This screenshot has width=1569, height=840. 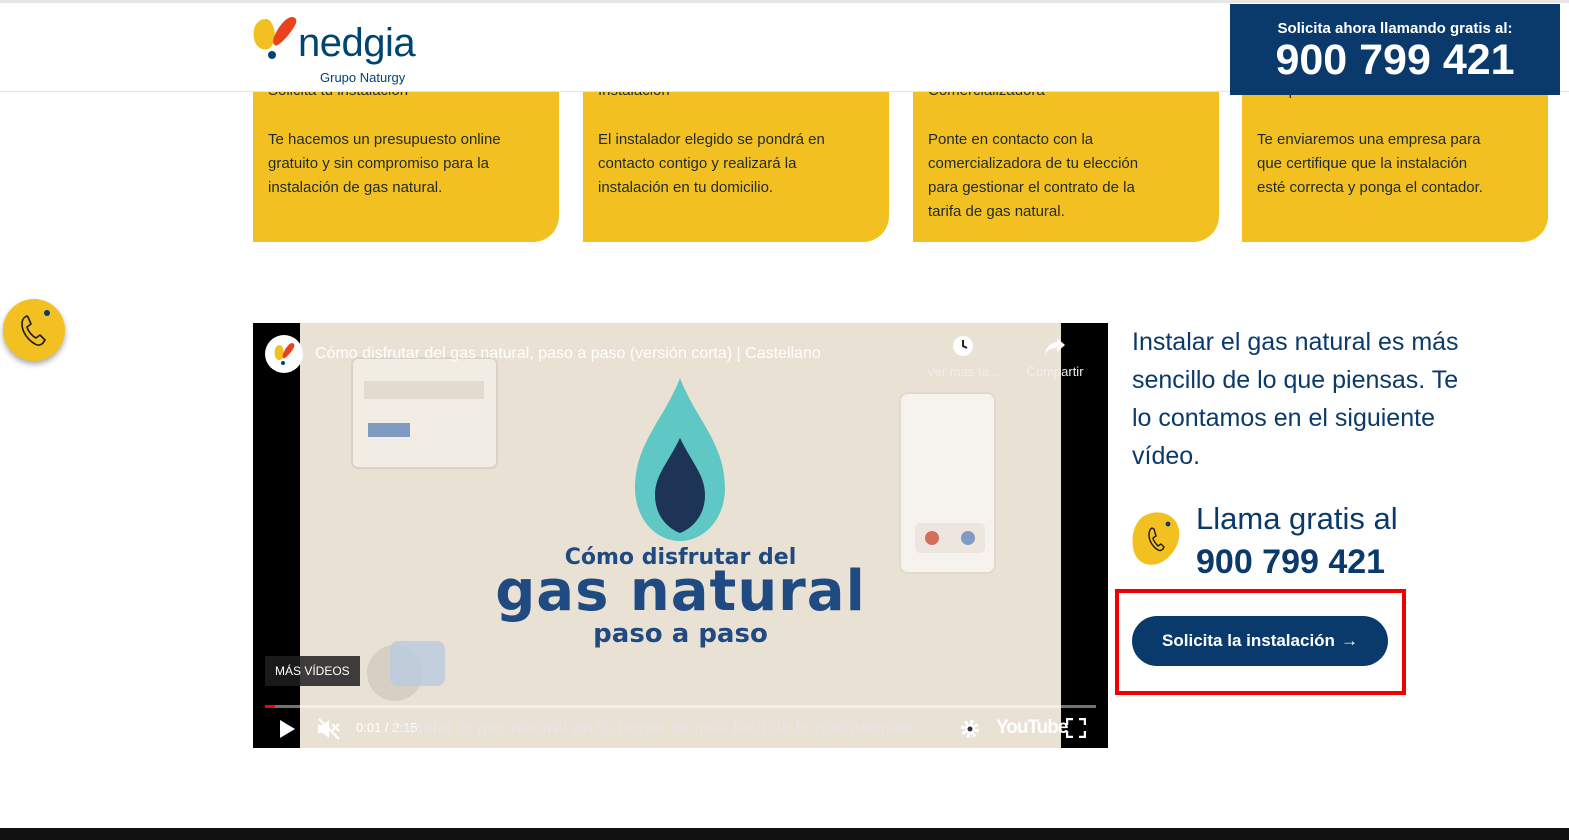 I want to click on play-icon, so click(x=287, y=729).